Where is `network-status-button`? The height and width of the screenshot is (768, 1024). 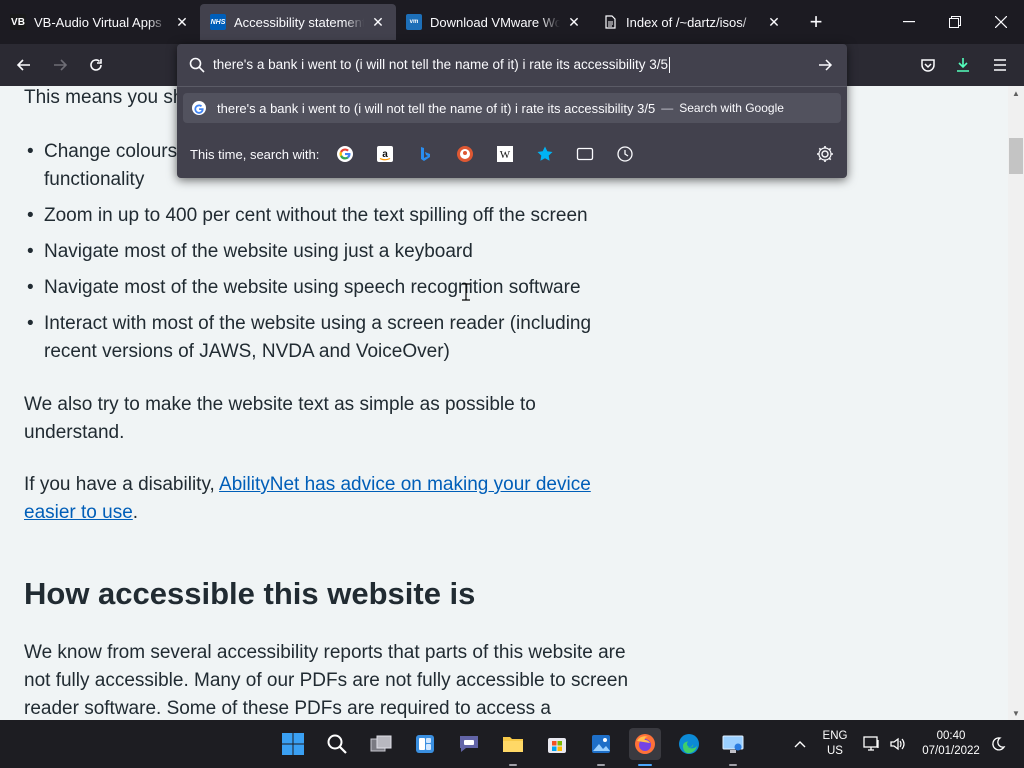 network-status-button is located at coordinates (872, 744).